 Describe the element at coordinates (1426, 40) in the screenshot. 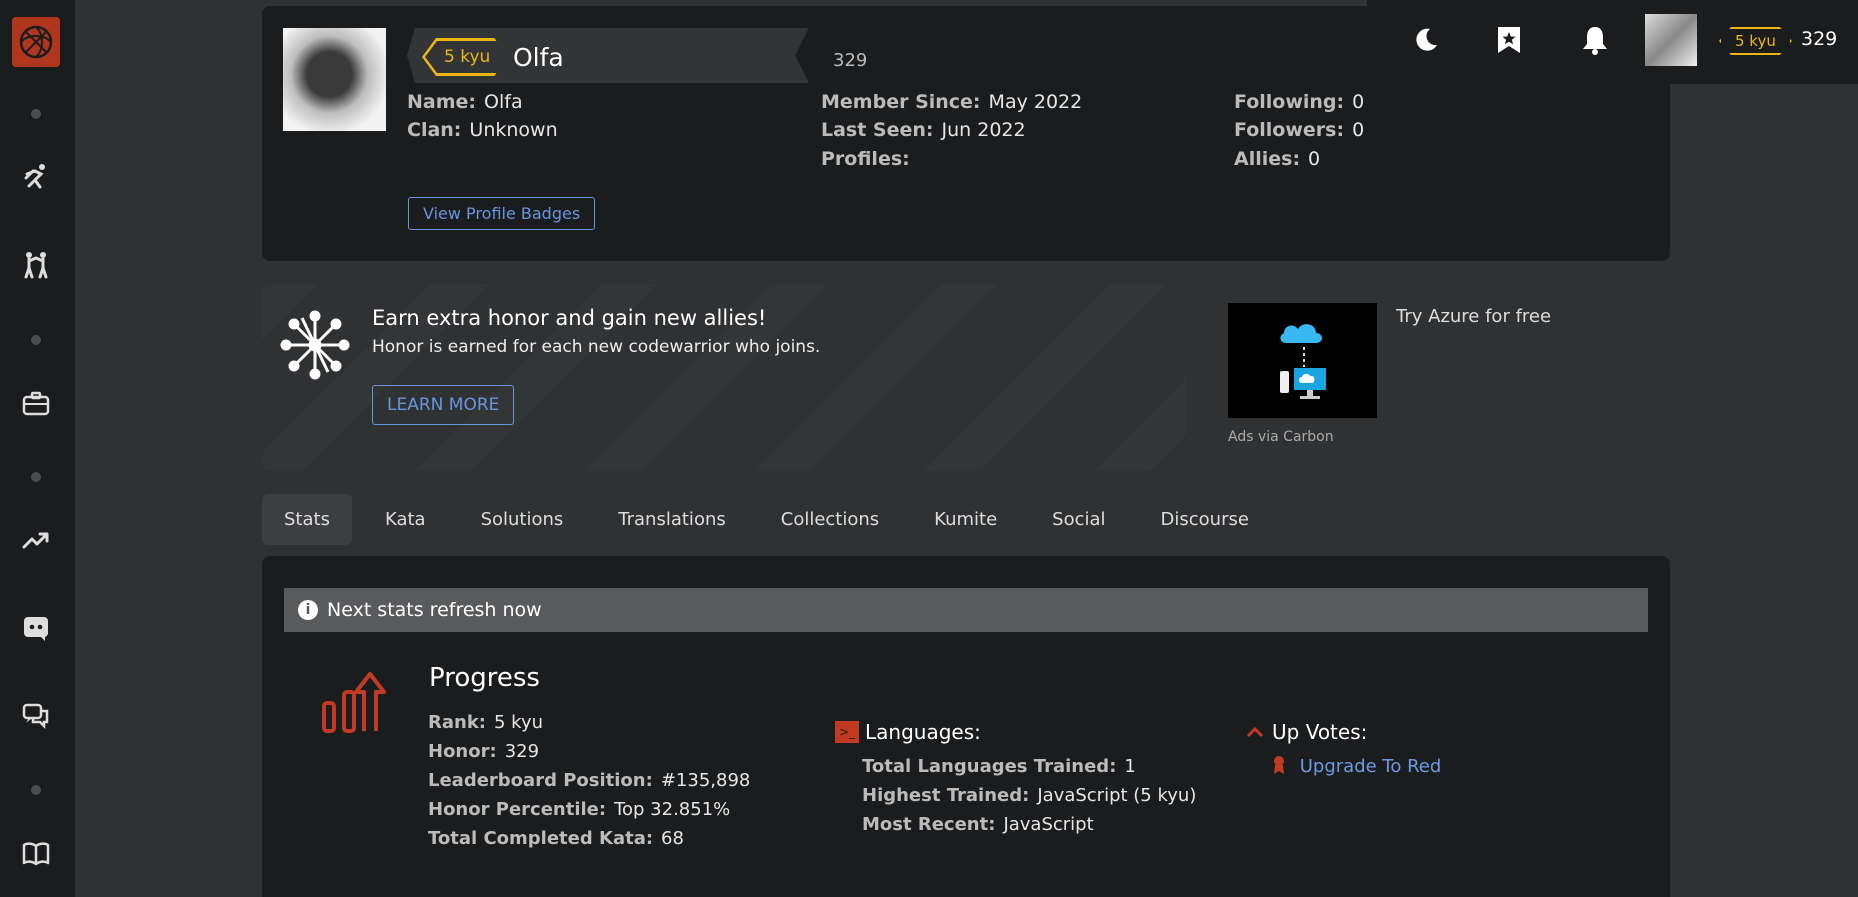

I see `dark-mode-moon-icon` at that location.